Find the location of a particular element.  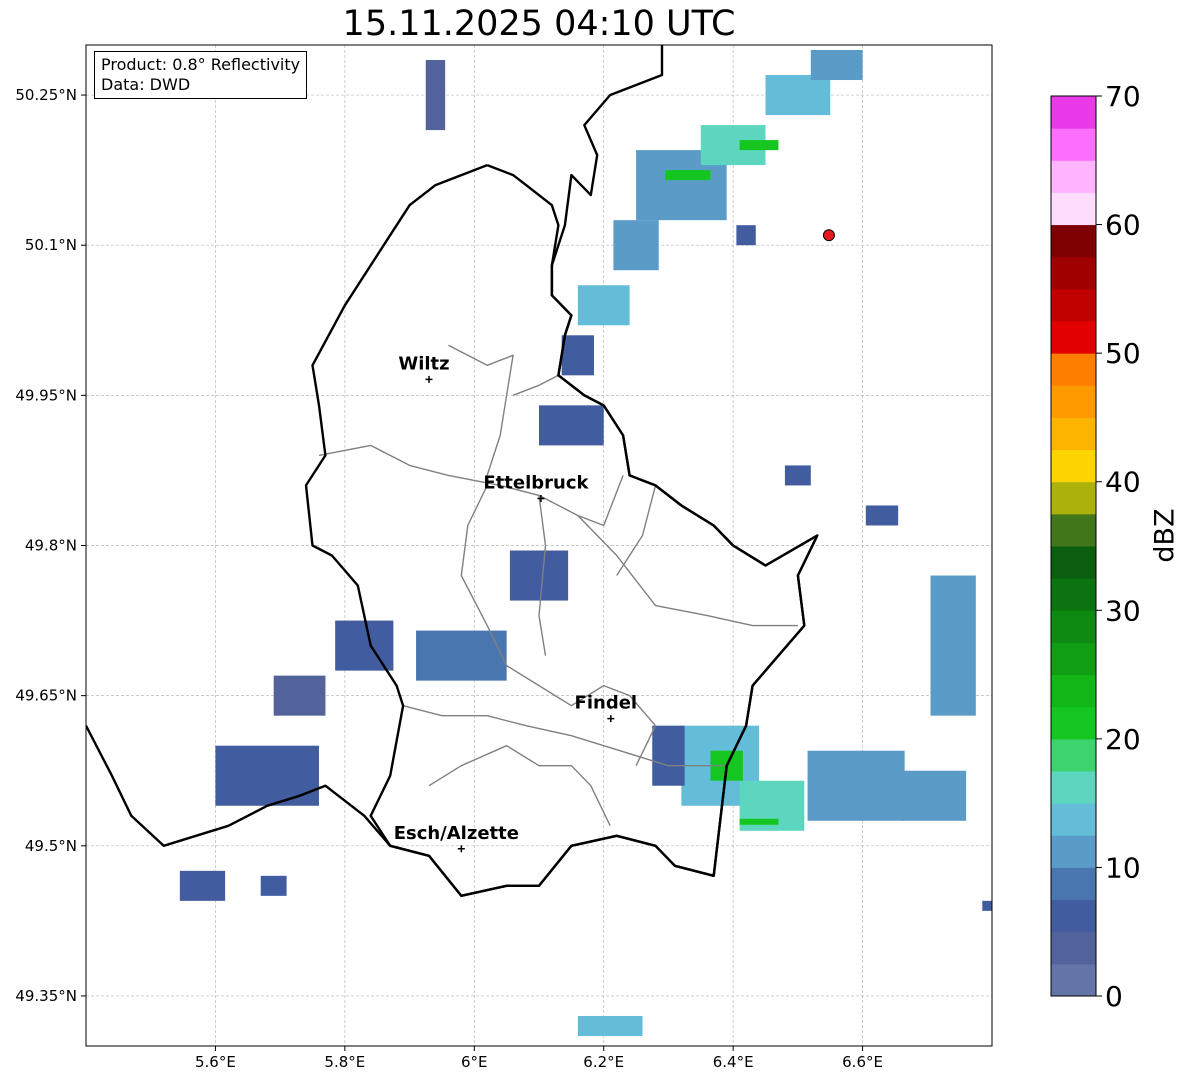

lon-tick-label: 5.6°E is located at coordinates (215, 1062).